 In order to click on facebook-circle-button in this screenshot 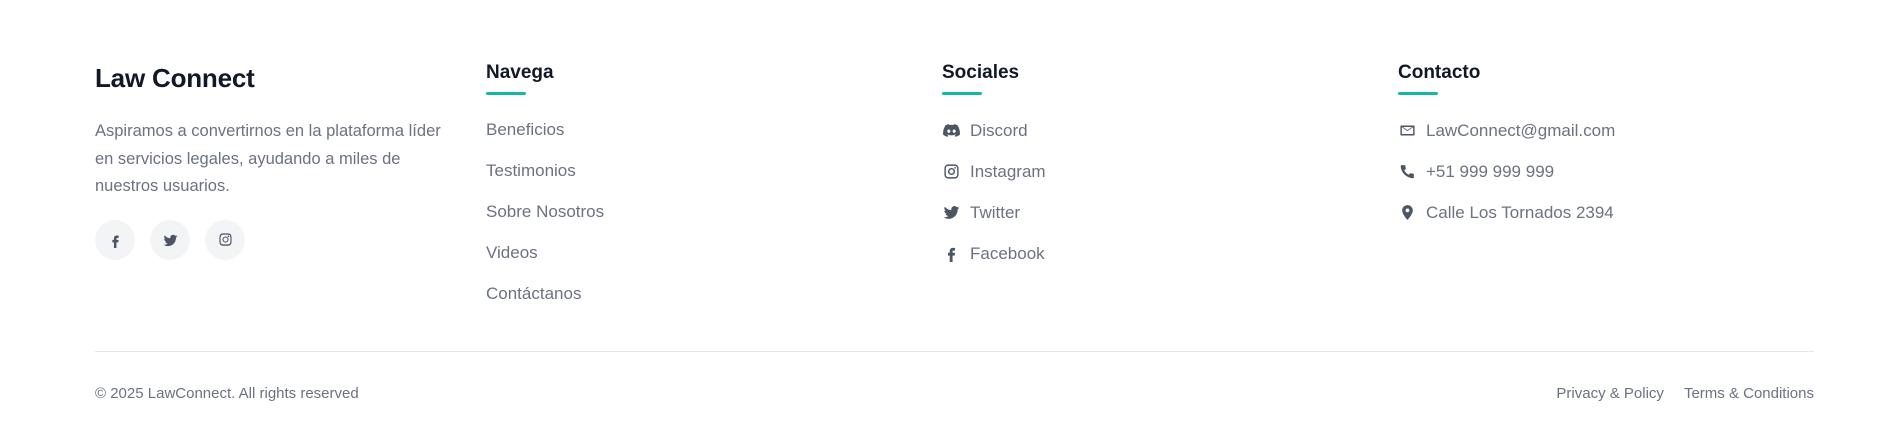, I will do `click(115, 240)`.